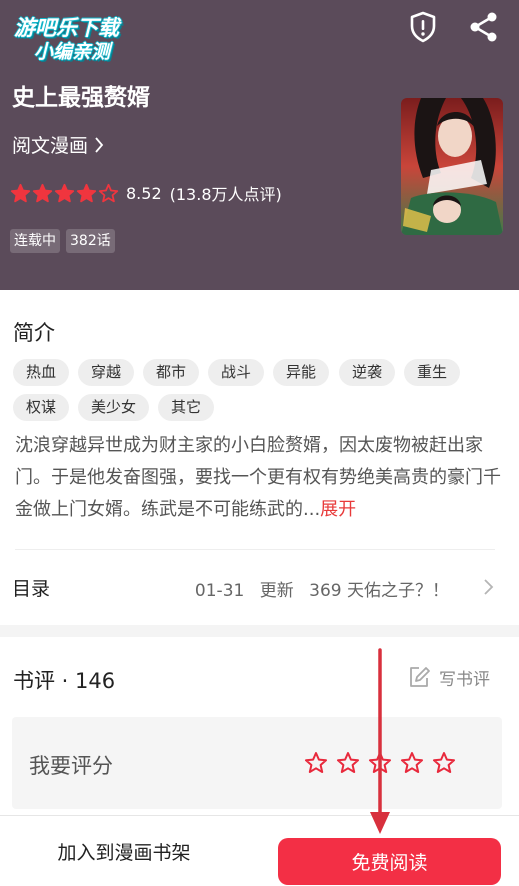  Describe the element at coordinates (62, 241) in the screenshot. I see `status-badges: 连载中 382话` at that location.